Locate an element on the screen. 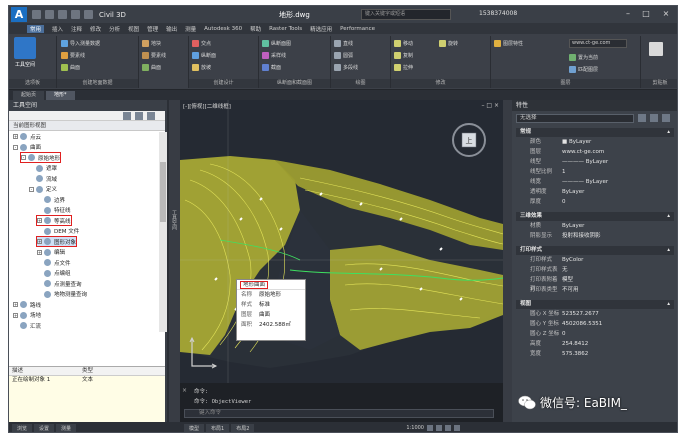  polyline-button: 多段线 is located at coordinates (346, 67).